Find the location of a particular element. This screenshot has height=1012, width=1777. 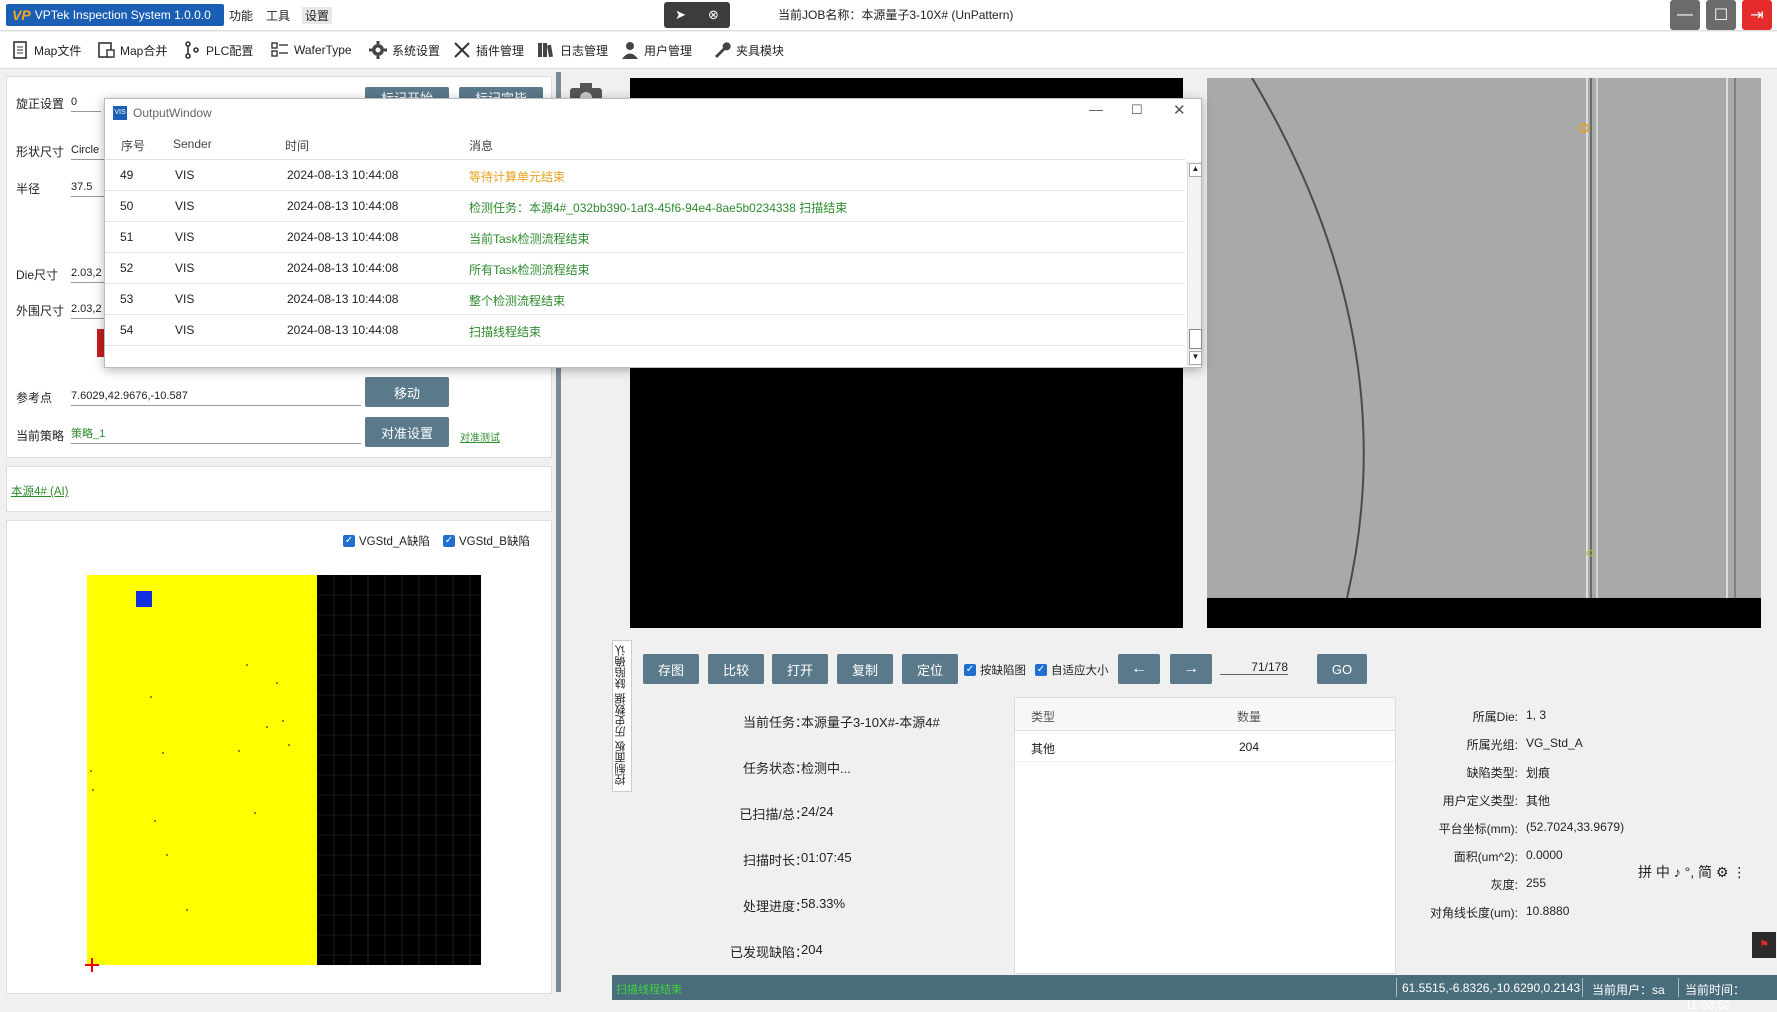

selected-die-marker is located at coordinates (144, 599).